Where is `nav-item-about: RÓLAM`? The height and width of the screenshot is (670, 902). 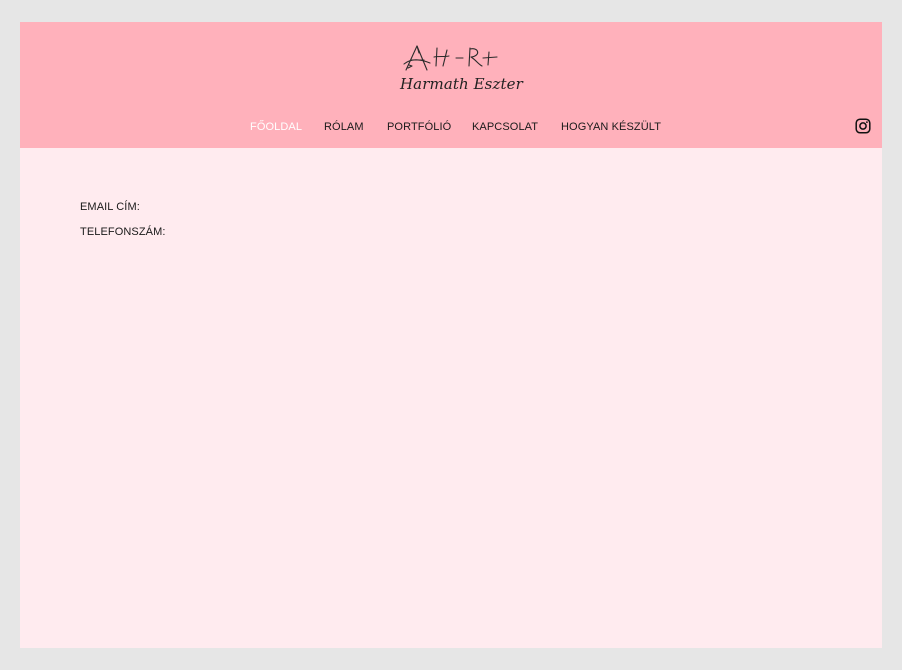
nav-item-about: RÓLAM is located at coordinates (344, 127).